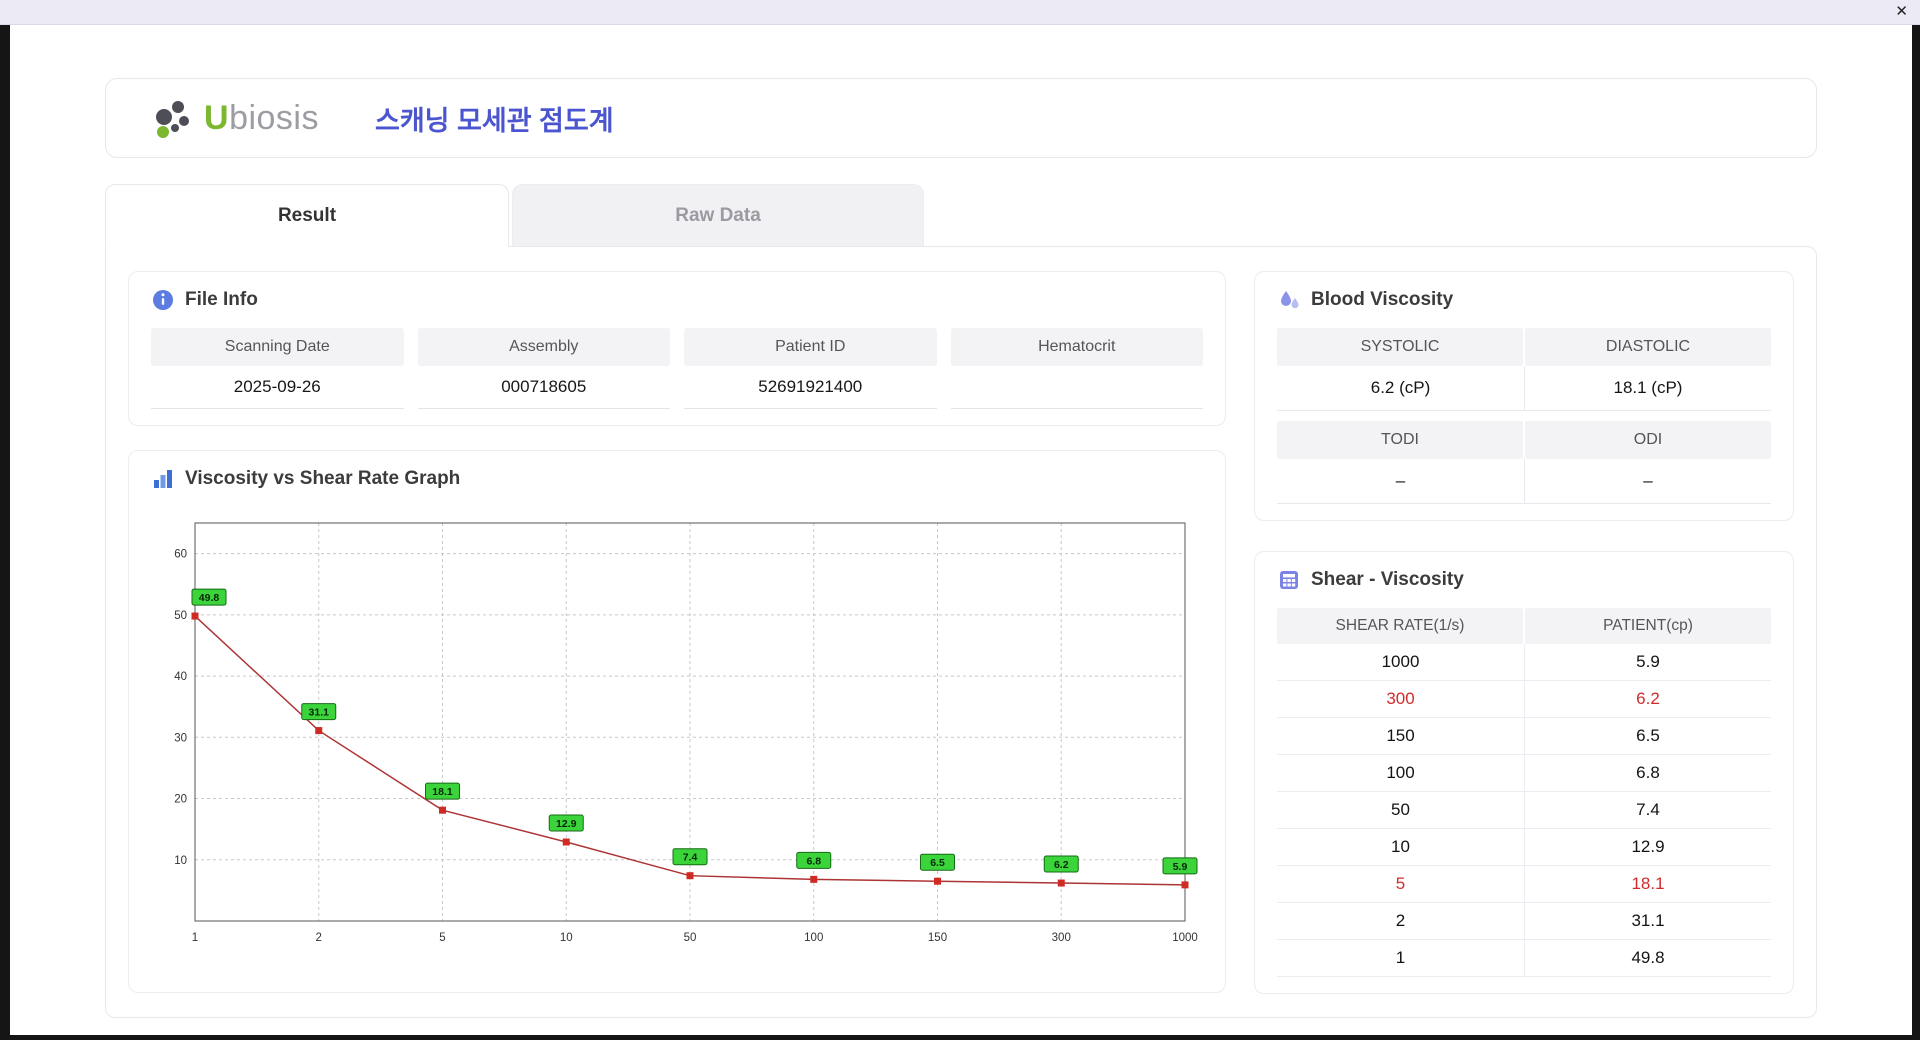  What do you see at coordinates (1382, 299) in the screenshot?
I see `blood-viscosity-title: Blood Viscosity` at bounding box center [1382, 299].